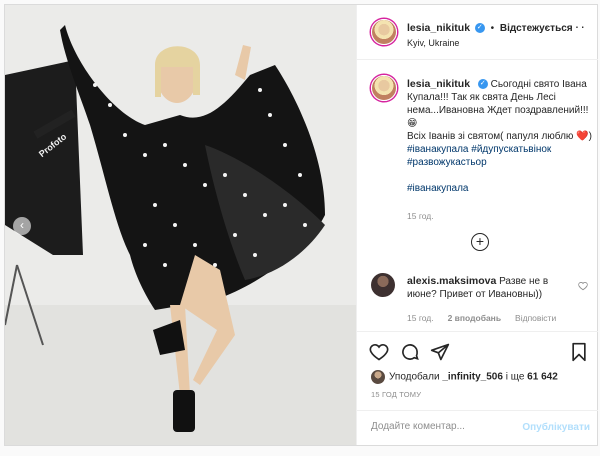 The image size is (600, 456). What do you see at coordinates (535, 318) in the screenshot?
I see `reply-button: Відповісти` at bounding box center [535, 318].